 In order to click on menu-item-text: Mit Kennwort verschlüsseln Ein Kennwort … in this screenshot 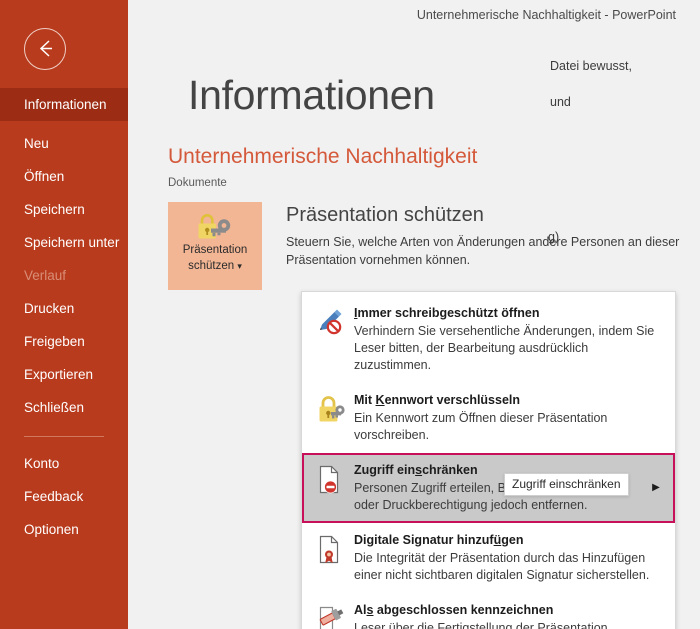, I will do `click(508, 418)`.